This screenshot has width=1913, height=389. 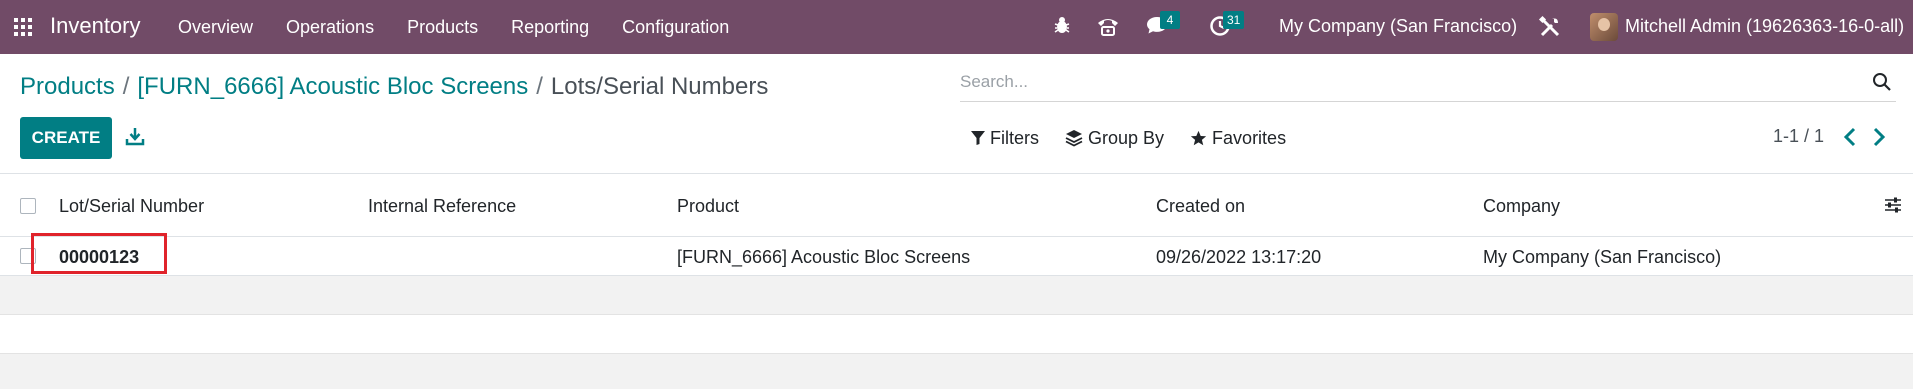 I want to click on filters-button: Filters, so click(x=1005, y=138).